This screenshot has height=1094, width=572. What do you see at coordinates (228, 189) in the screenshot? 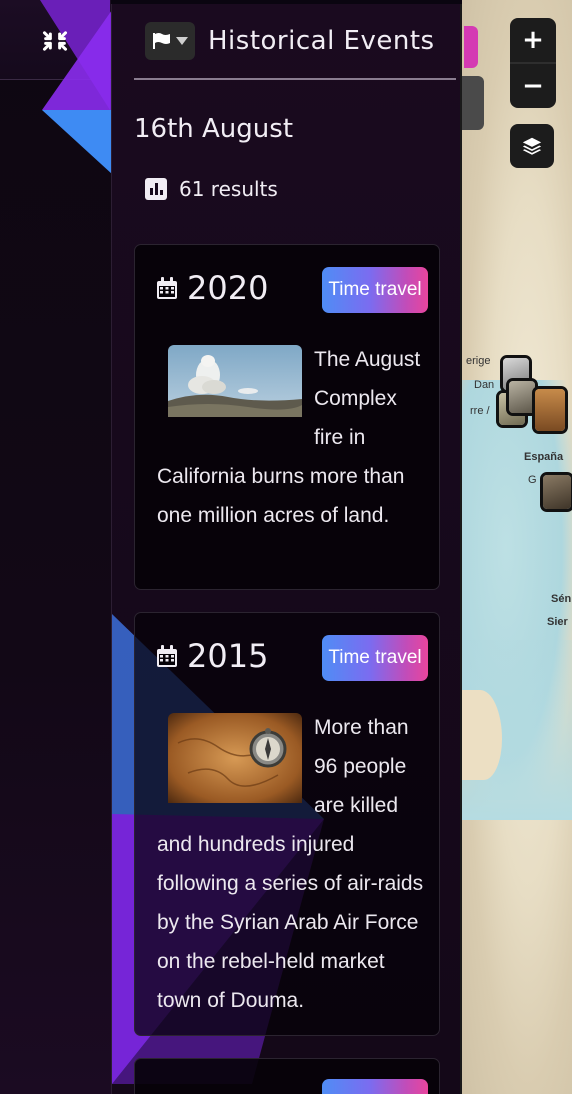
I see `results-label: 61 results` at bounding box center [228, 189].